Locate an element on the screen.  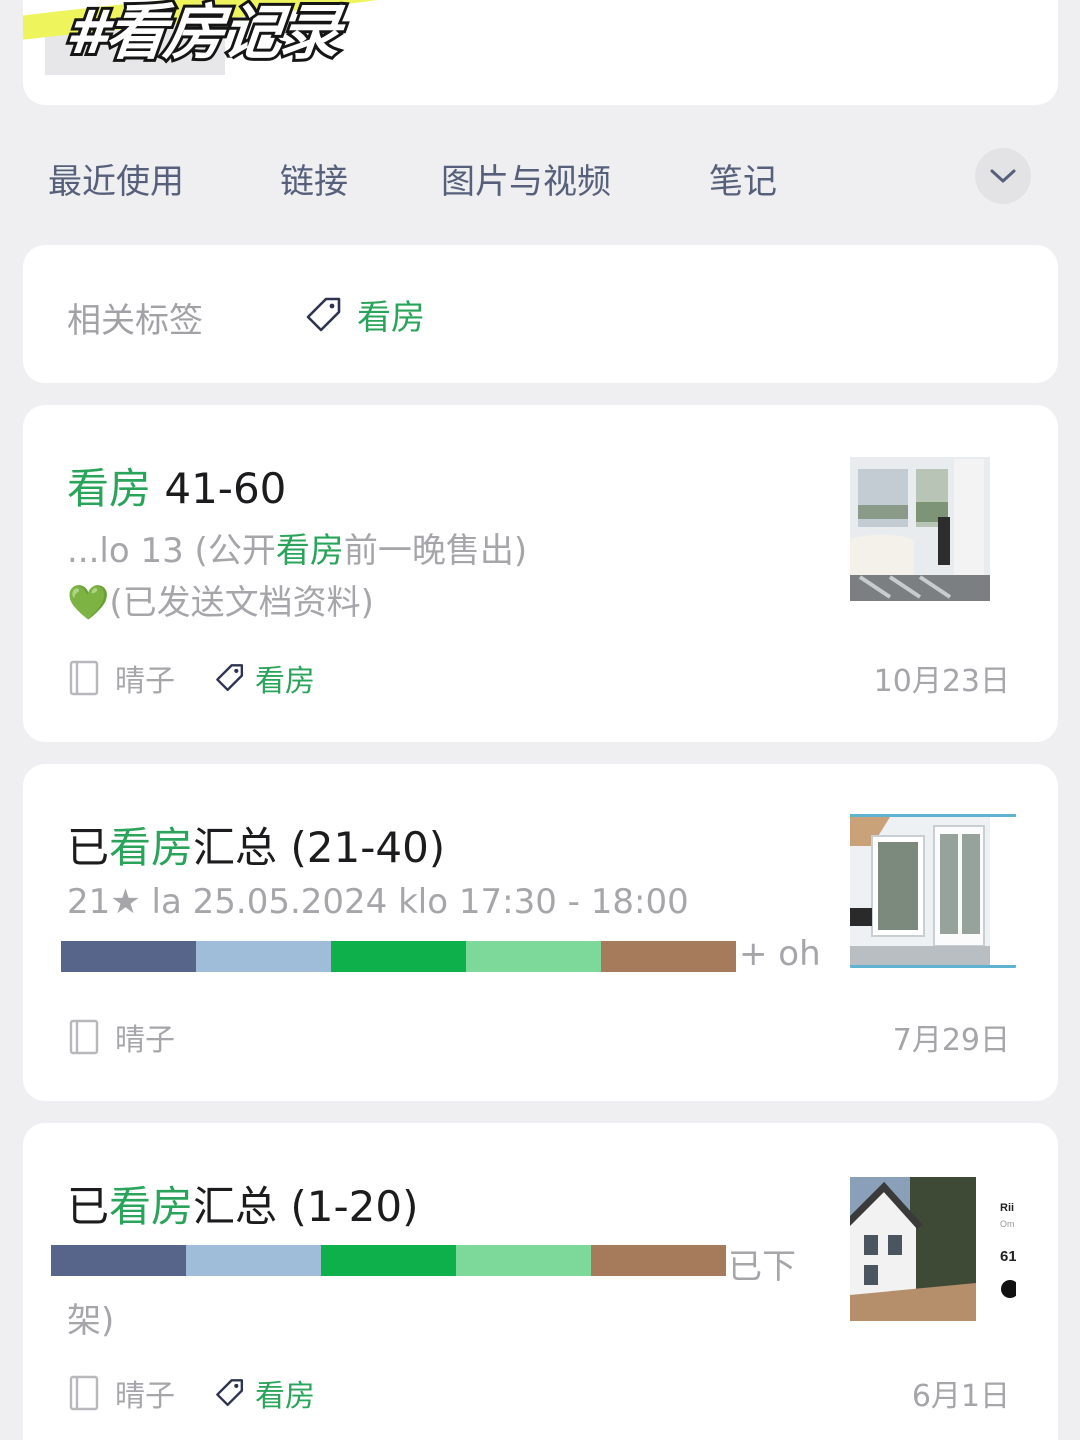
tab-notes: 笔记 is located at coordinates (743, 178).